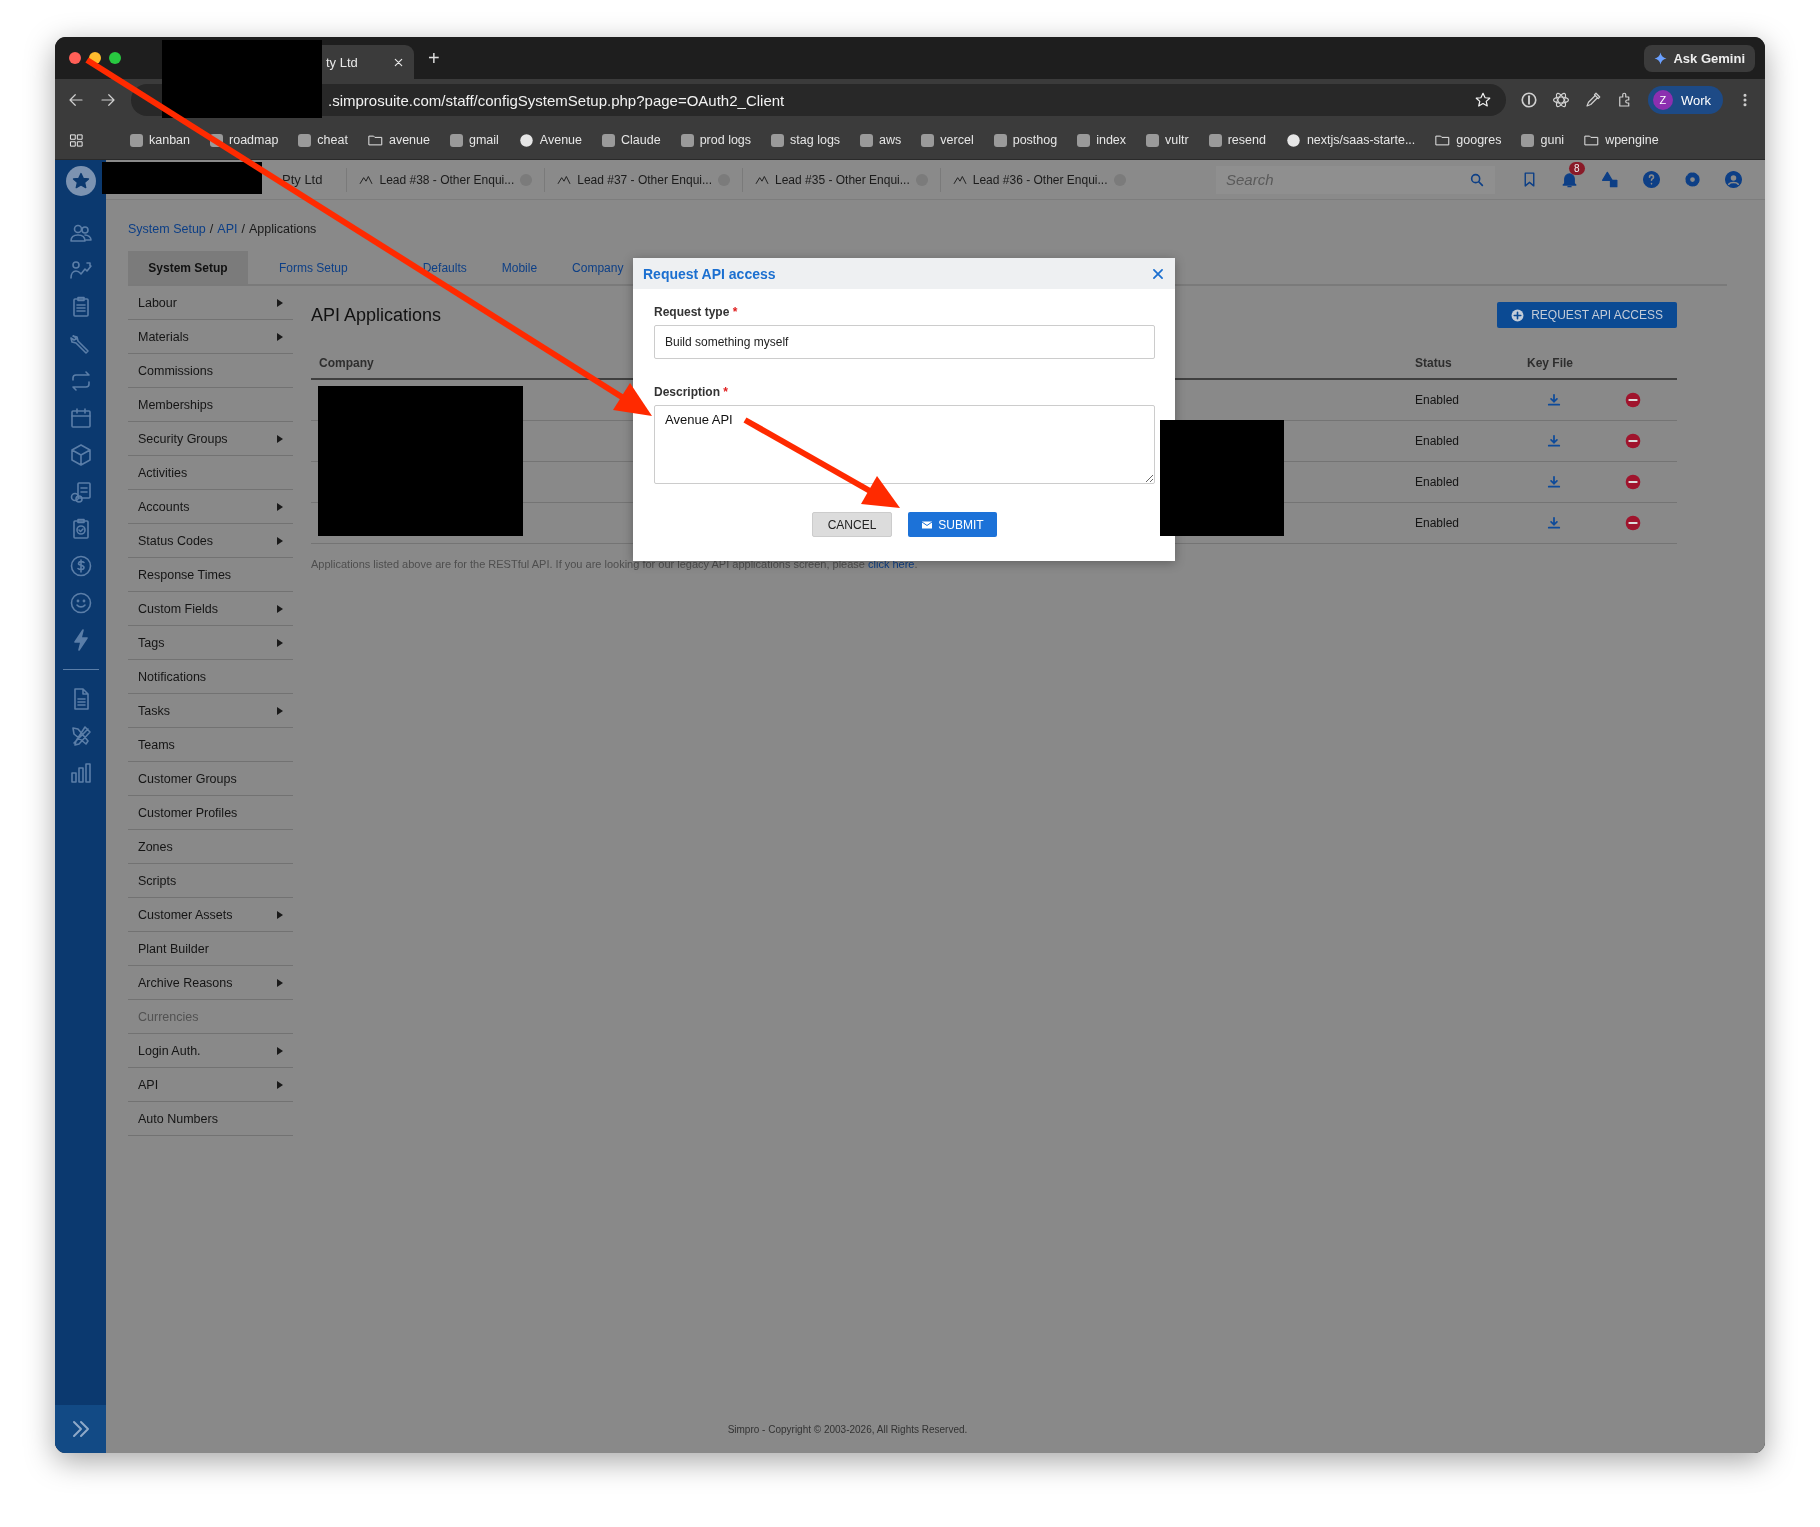  Describe the element at coordinates (806, 140) in the screenshot. I see `bookmark: stag logs` at that location.